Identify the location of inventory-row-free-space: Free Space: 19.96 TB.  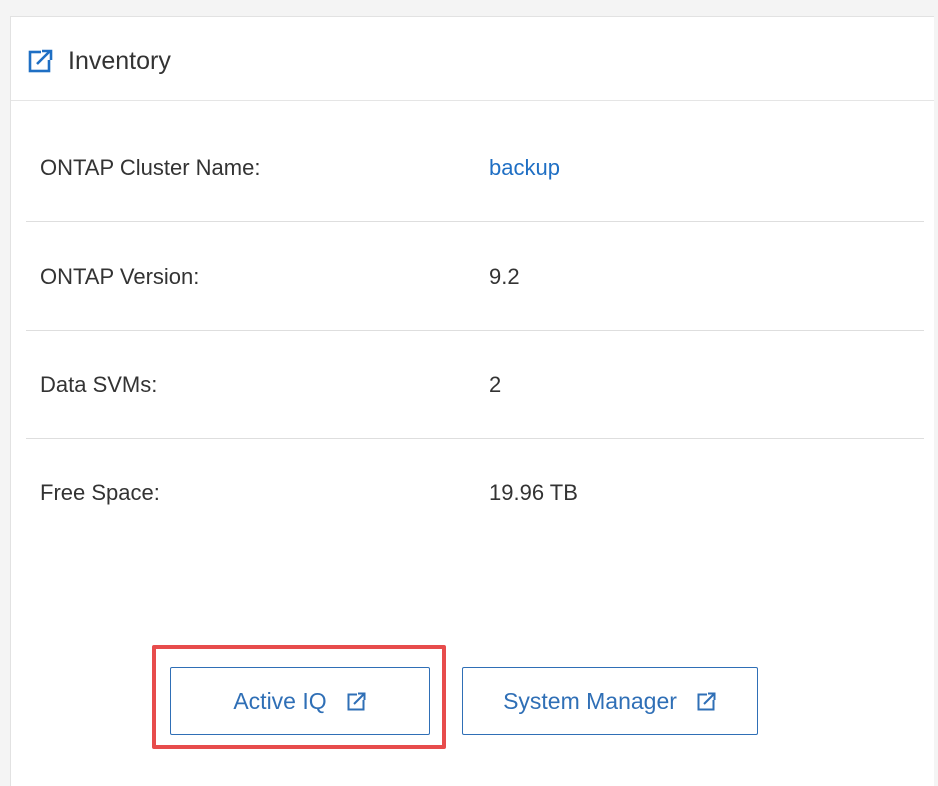
(475, 493).